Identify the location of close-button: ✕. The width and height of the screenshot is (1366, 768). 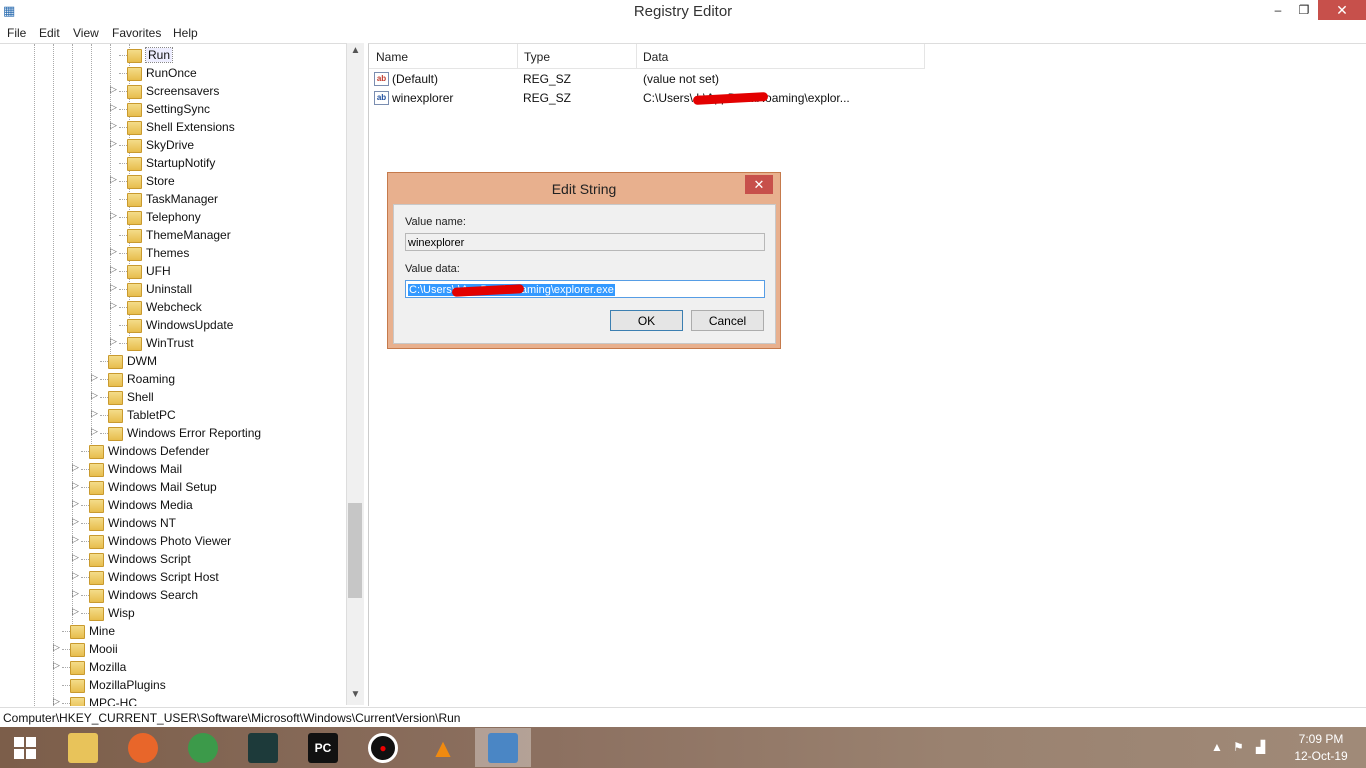
(1342, 10).